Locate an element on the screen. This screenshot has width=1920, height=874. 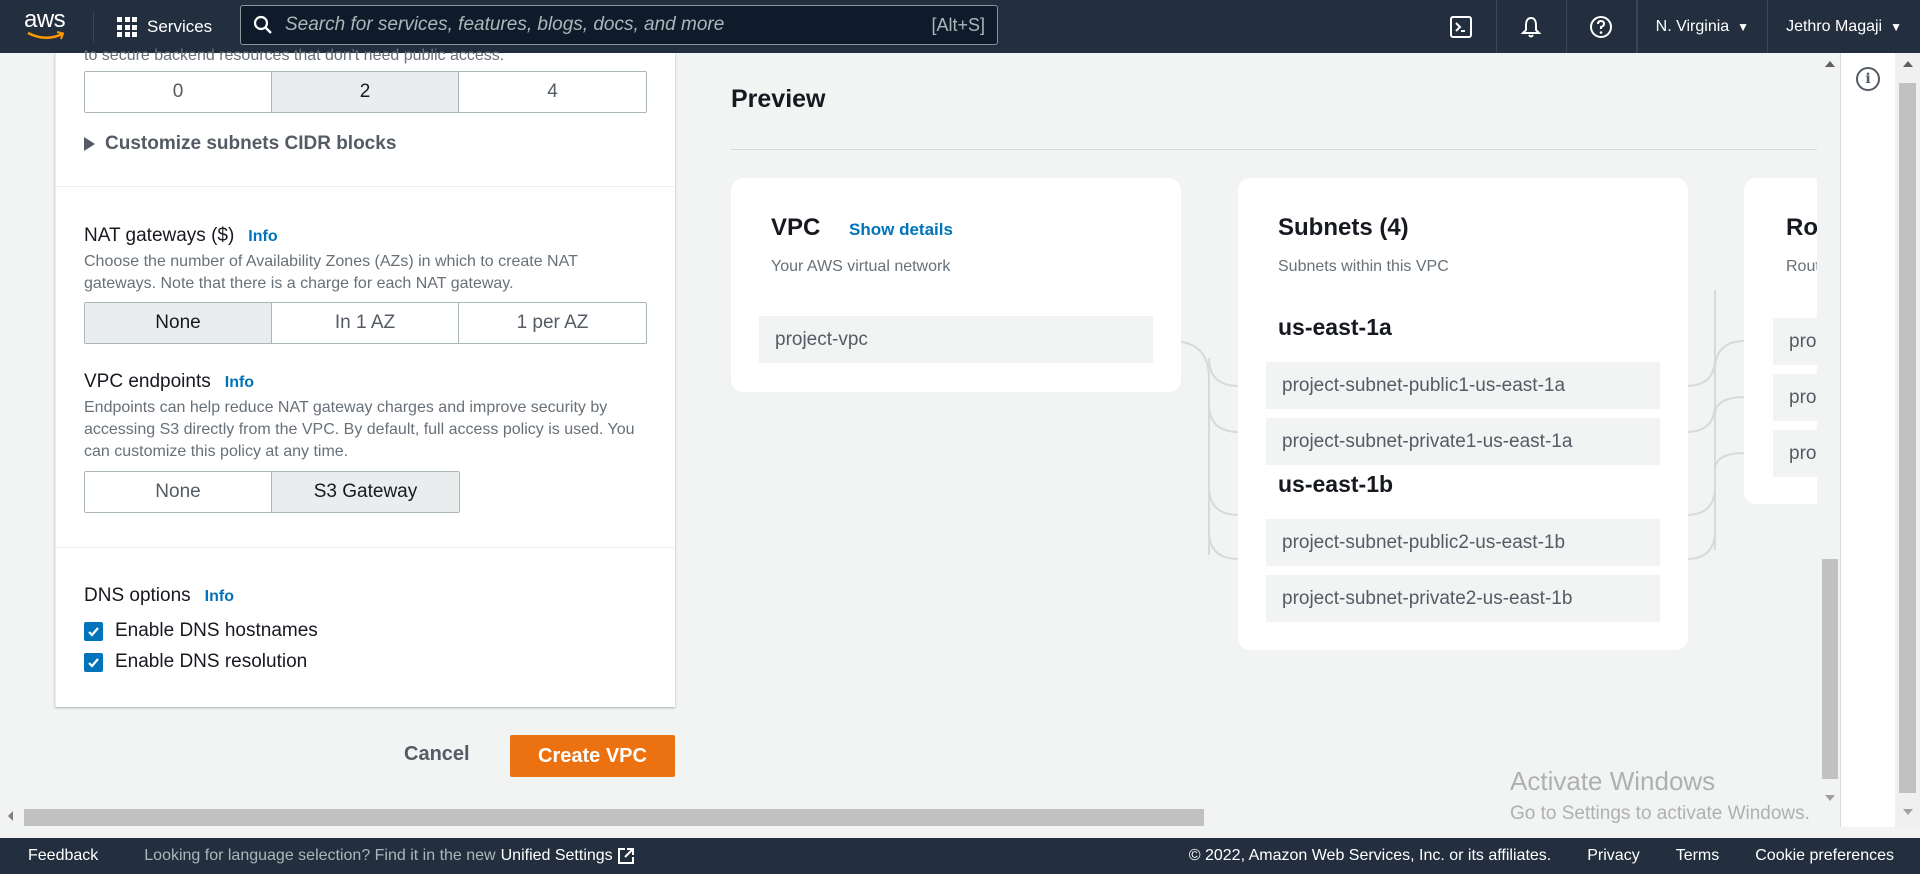
subnet-item: project-subnet-private1-us-east-1a is located at coordinates (1463, 441).